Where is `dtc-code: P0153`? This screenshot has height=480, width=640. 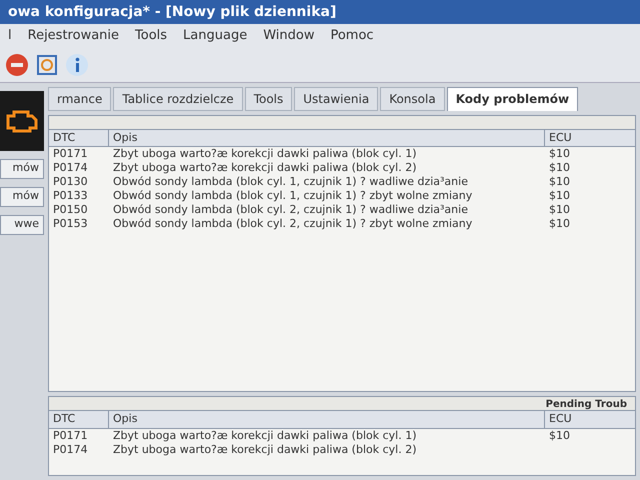
dtc-code: P0153 is located at coordinates (70, 224).